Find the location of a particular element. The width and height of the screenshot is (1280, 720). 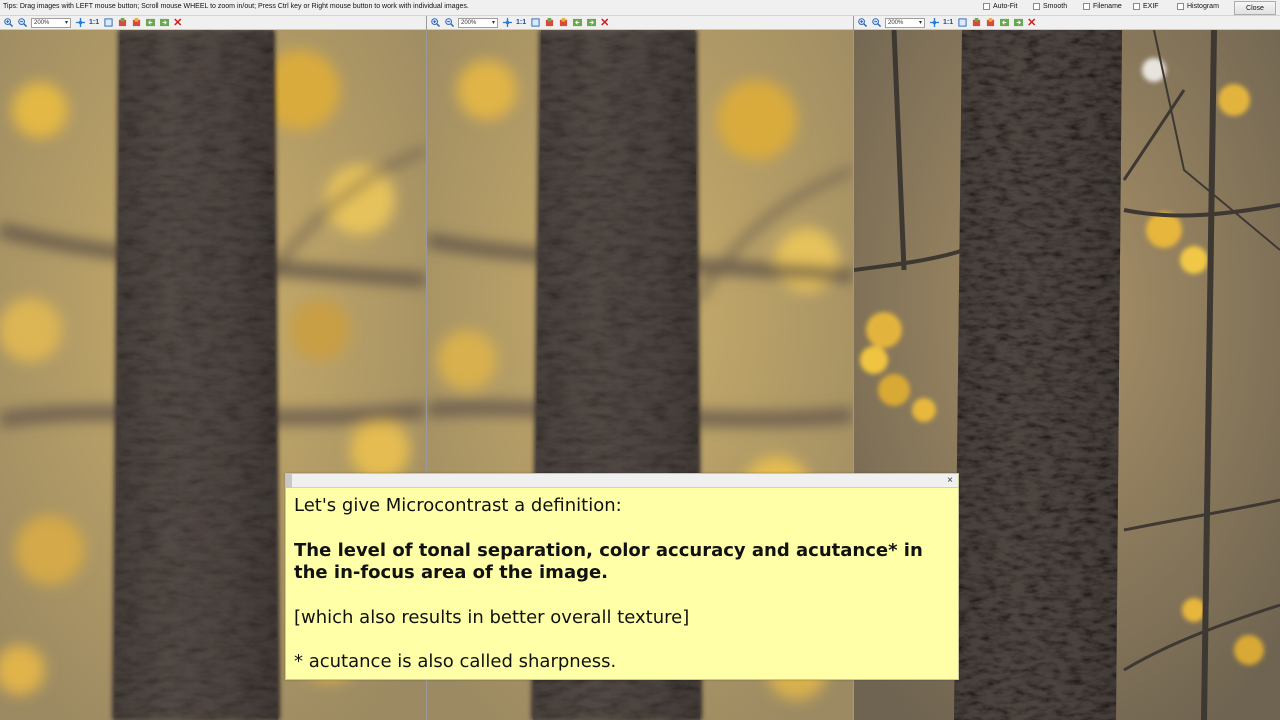

note-footnote: * acutance is also called sharpness. is located at coordinates (455, 661).